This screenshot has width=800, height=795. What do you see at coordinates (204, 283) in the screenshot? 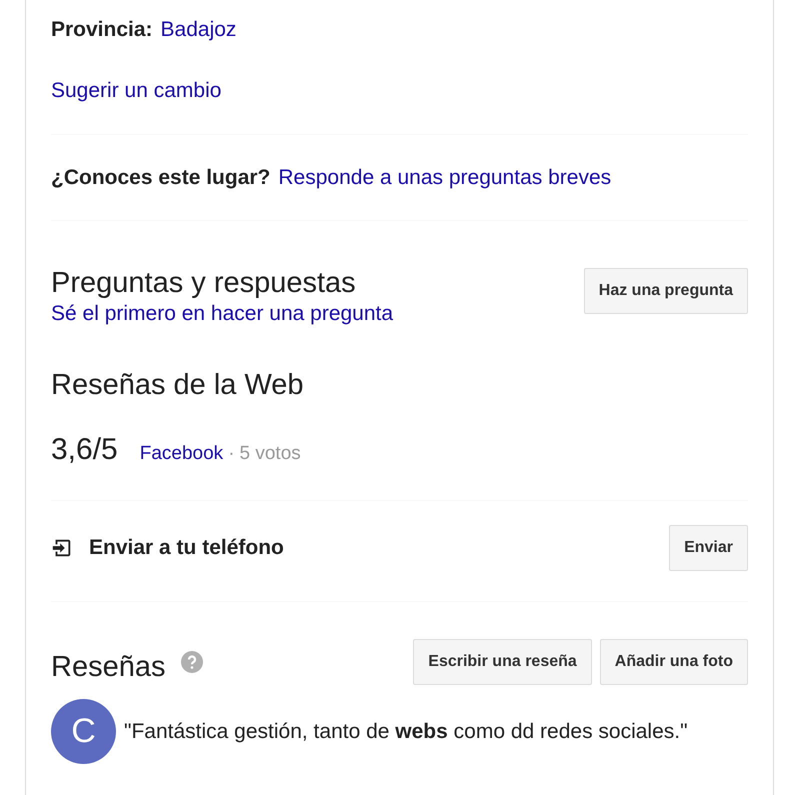
I see `section-title: Preguntas y respuestas` at bounding box center [204, 283].